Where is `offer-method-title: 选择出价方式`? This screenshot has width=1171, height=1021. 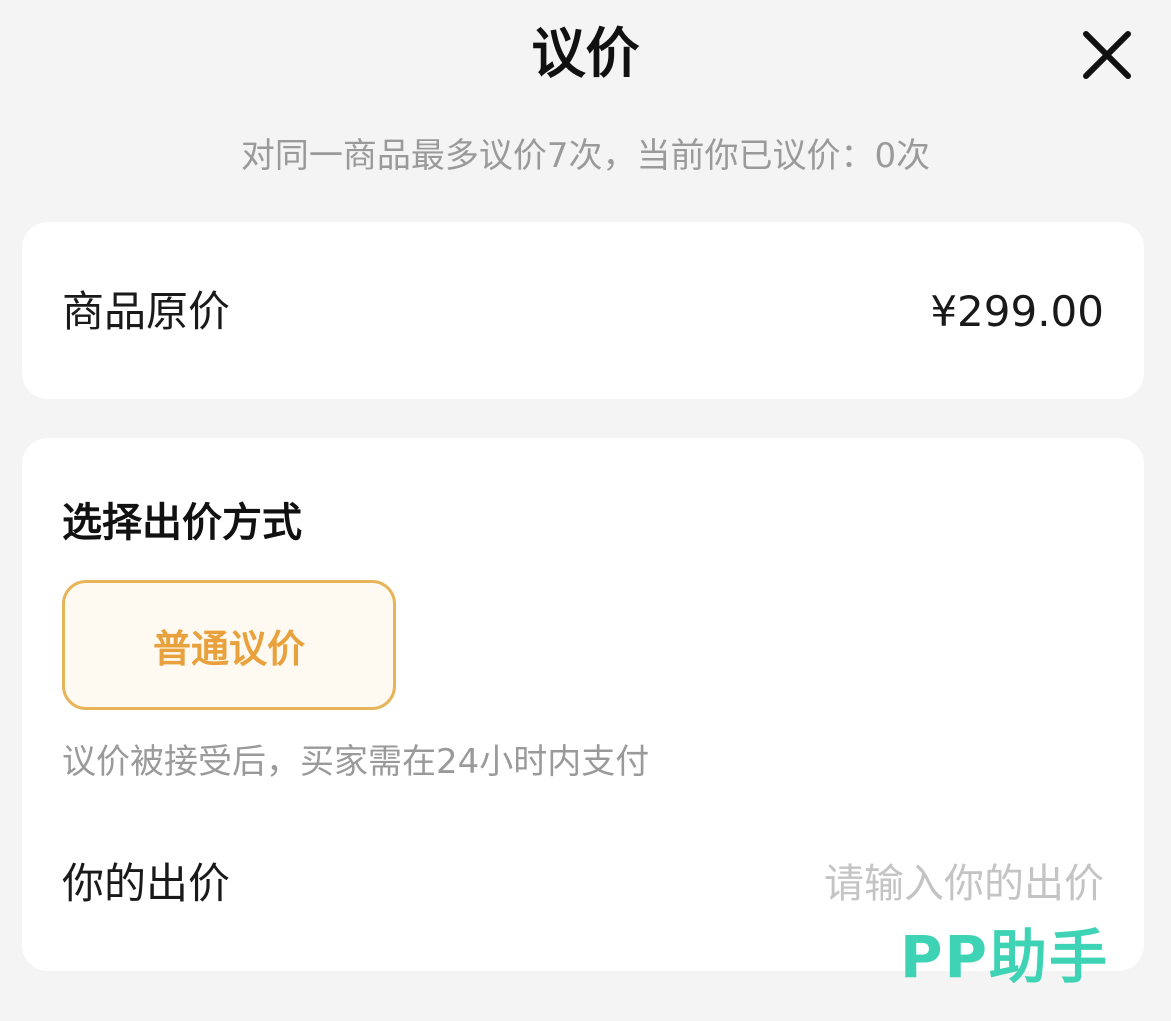
offer-method-title: 选择出价方式 is located at coordinates (182, 523).